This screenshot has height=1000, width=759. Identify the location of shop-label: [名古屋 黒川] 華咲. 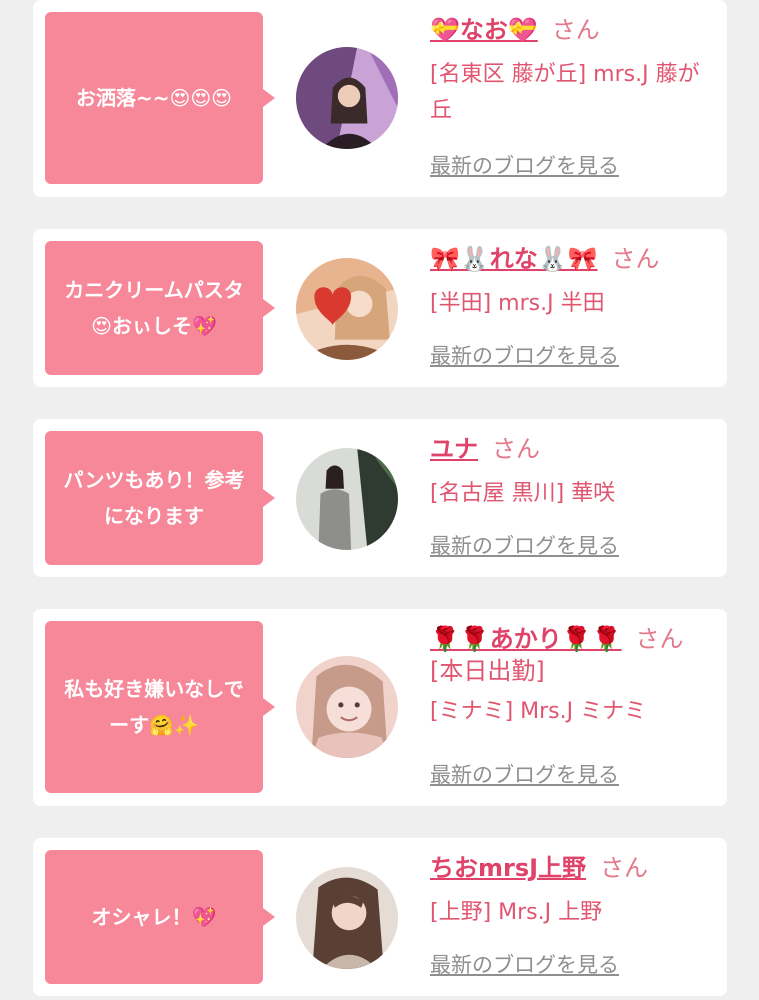
(523, 493).